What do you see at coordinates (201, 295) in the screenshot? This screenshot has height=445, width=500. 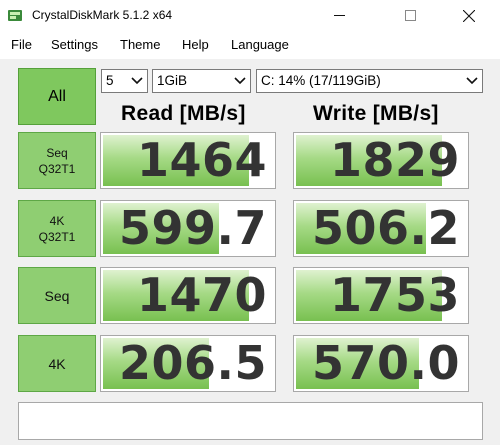 I see `read-value: 1470` at bounding box center [201, 295].